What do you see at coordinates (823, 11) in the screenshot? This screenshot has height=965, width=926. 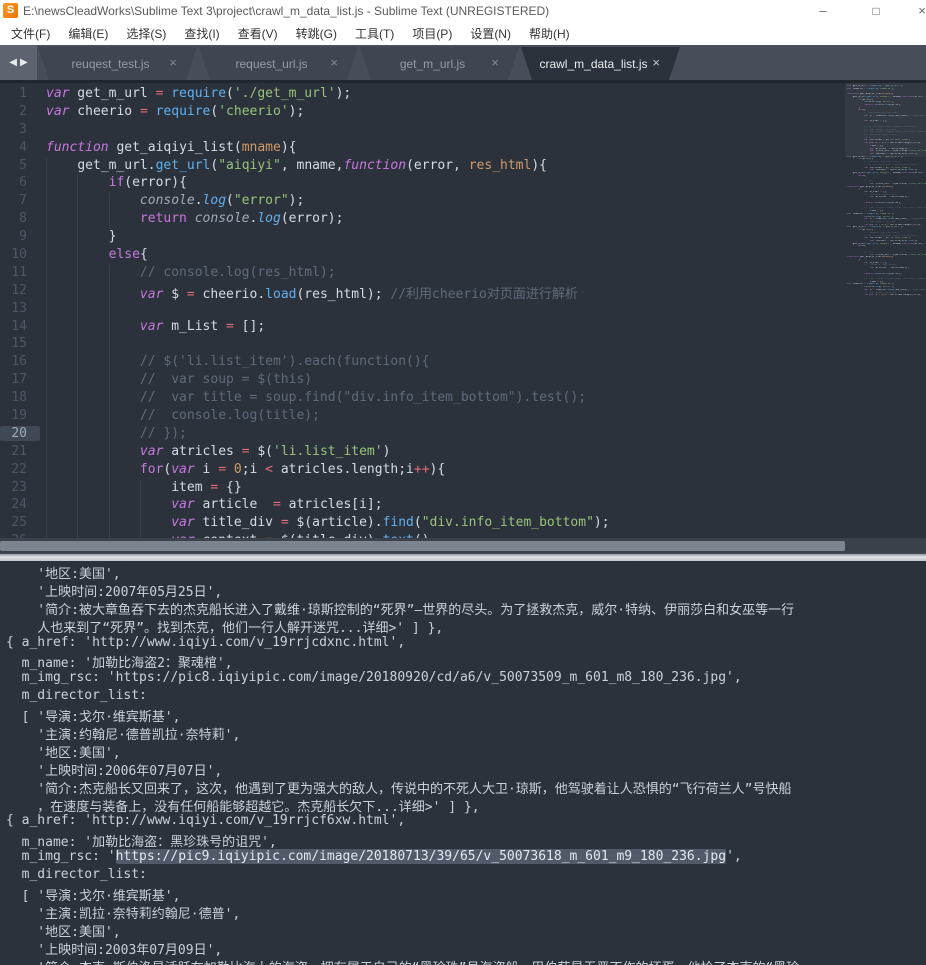 I see `minimize-button: –` at bounding box center [823, 11].